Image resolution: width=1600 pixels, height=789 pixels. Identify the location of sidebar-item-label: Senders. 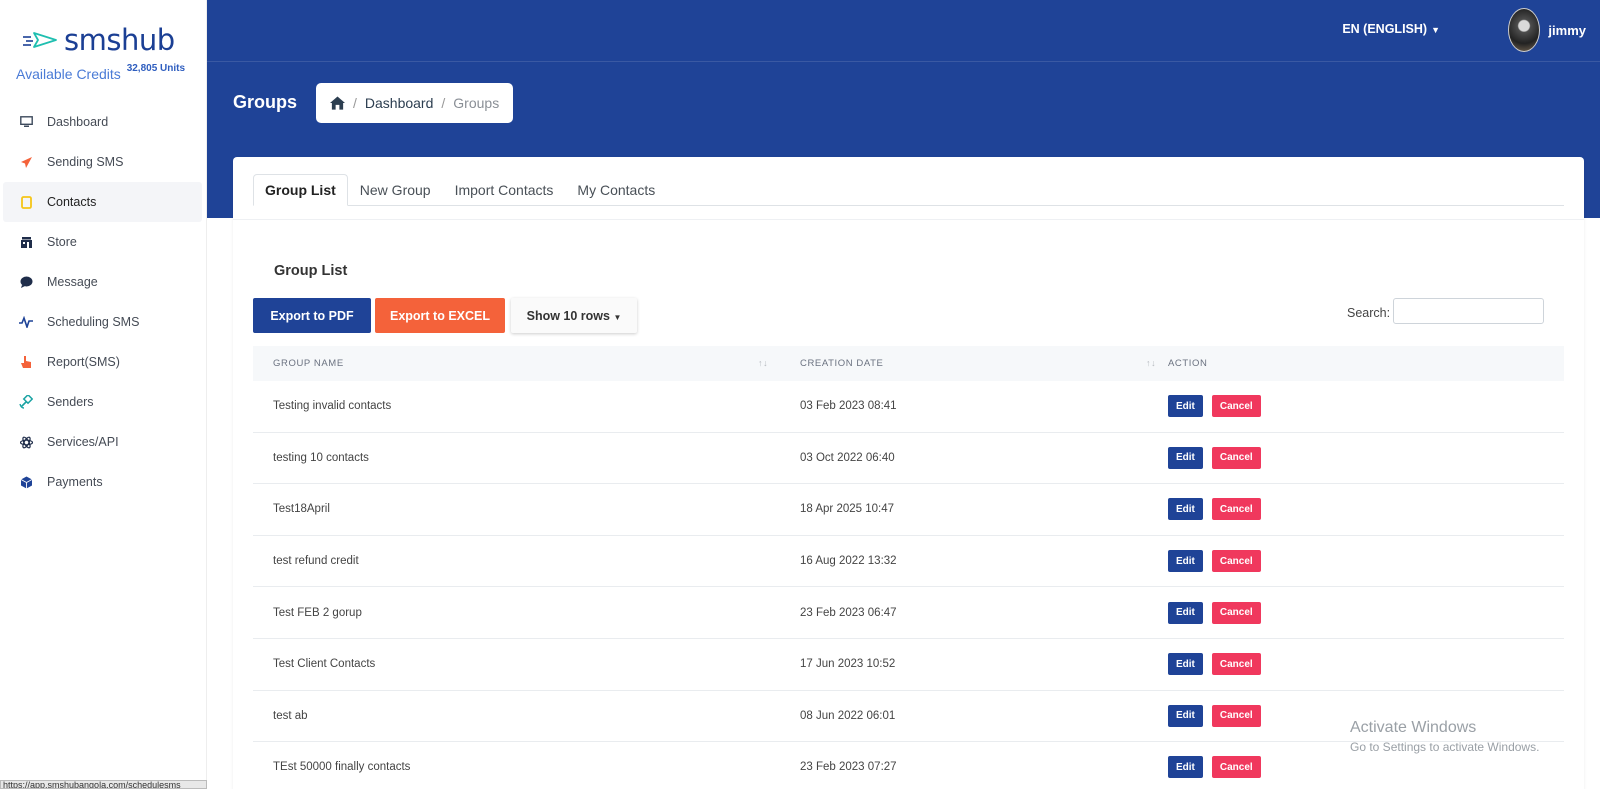
(70, 402).